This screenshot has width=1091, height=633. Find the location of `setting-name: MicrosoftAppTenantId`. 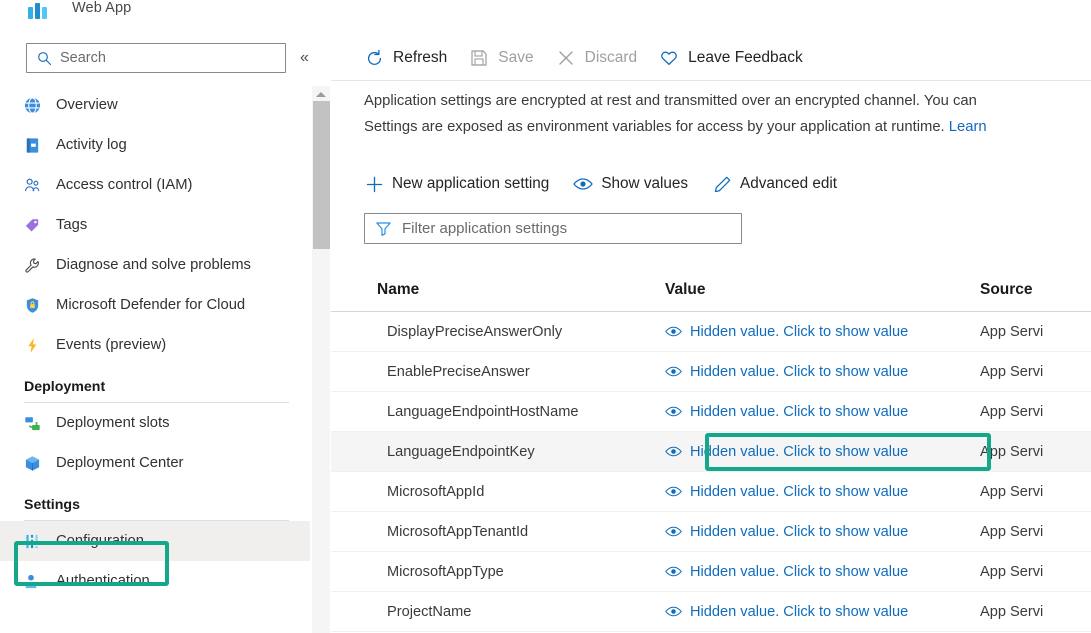

setting-name: MicrosoftAppTenantId is located at coordinates (458, 531).